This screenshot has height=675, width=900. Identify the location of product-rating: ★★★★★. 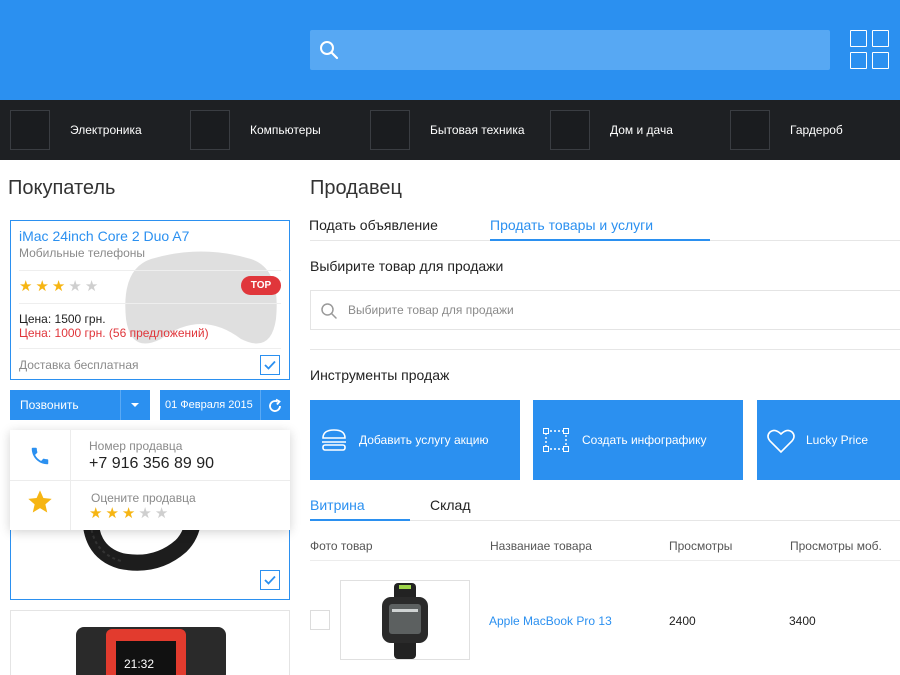
(60, 286).